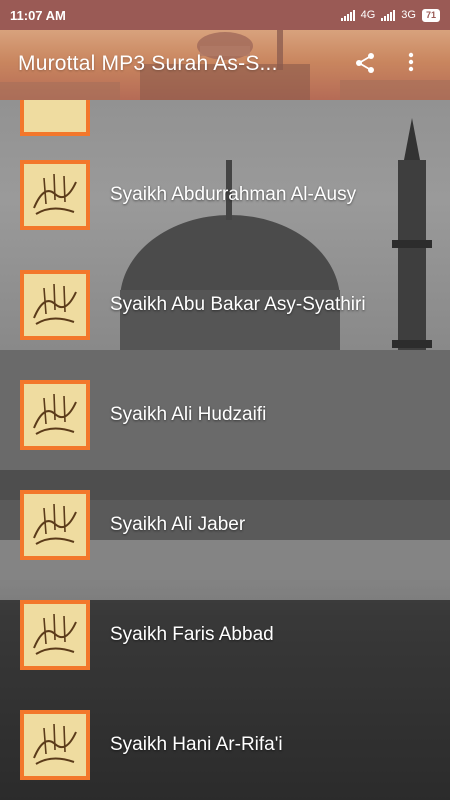 This screenshot has height=800, width=450. What do you see at coordinates (233, 194) in the screenshot?
I see `list-item-label: Syaikh Abdurrahman Al-Ausy` at bounding box center [233, 194].